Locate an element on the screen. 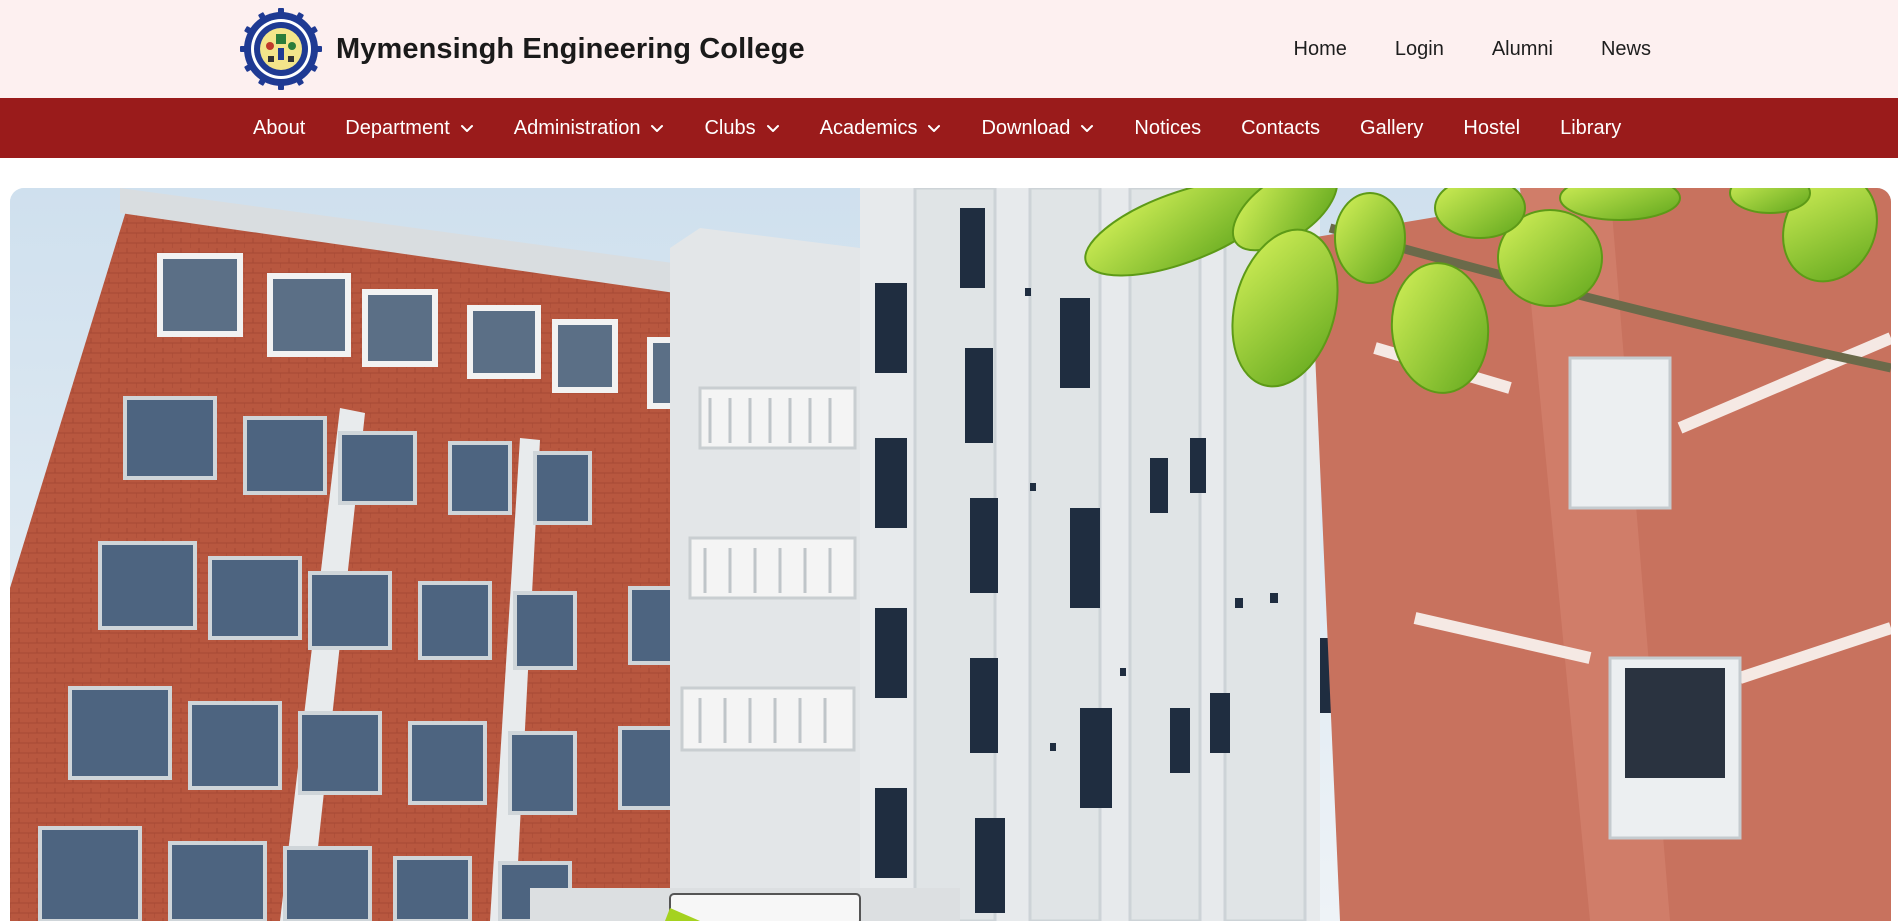 This screenshot has height=921, width=1898. nav-item-label: Hostel is located at coordinates (1492, 127).